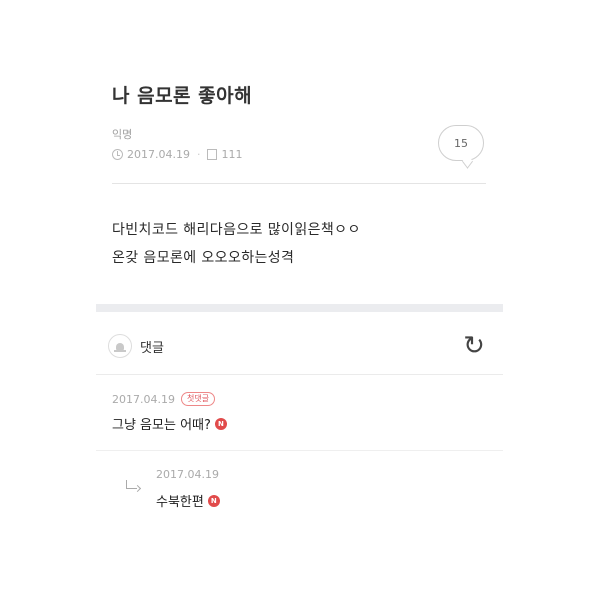  Describe the element at coordinates (131, 484) in the screenshot. I see `reply-arrow-icon` at that location.